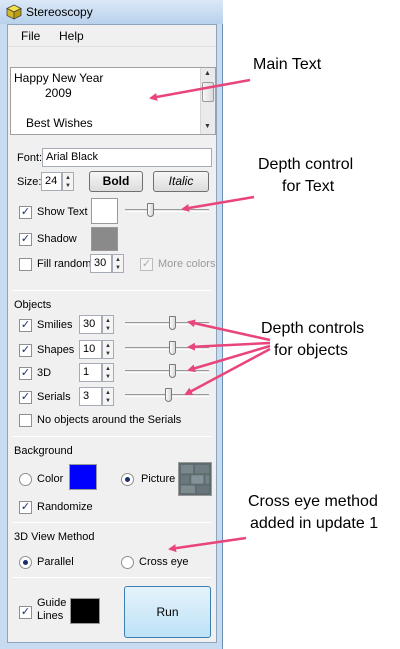 The height and width of the screenshot is (649, 400). I want to click on arrow-3d-depth, so click(229, 358).